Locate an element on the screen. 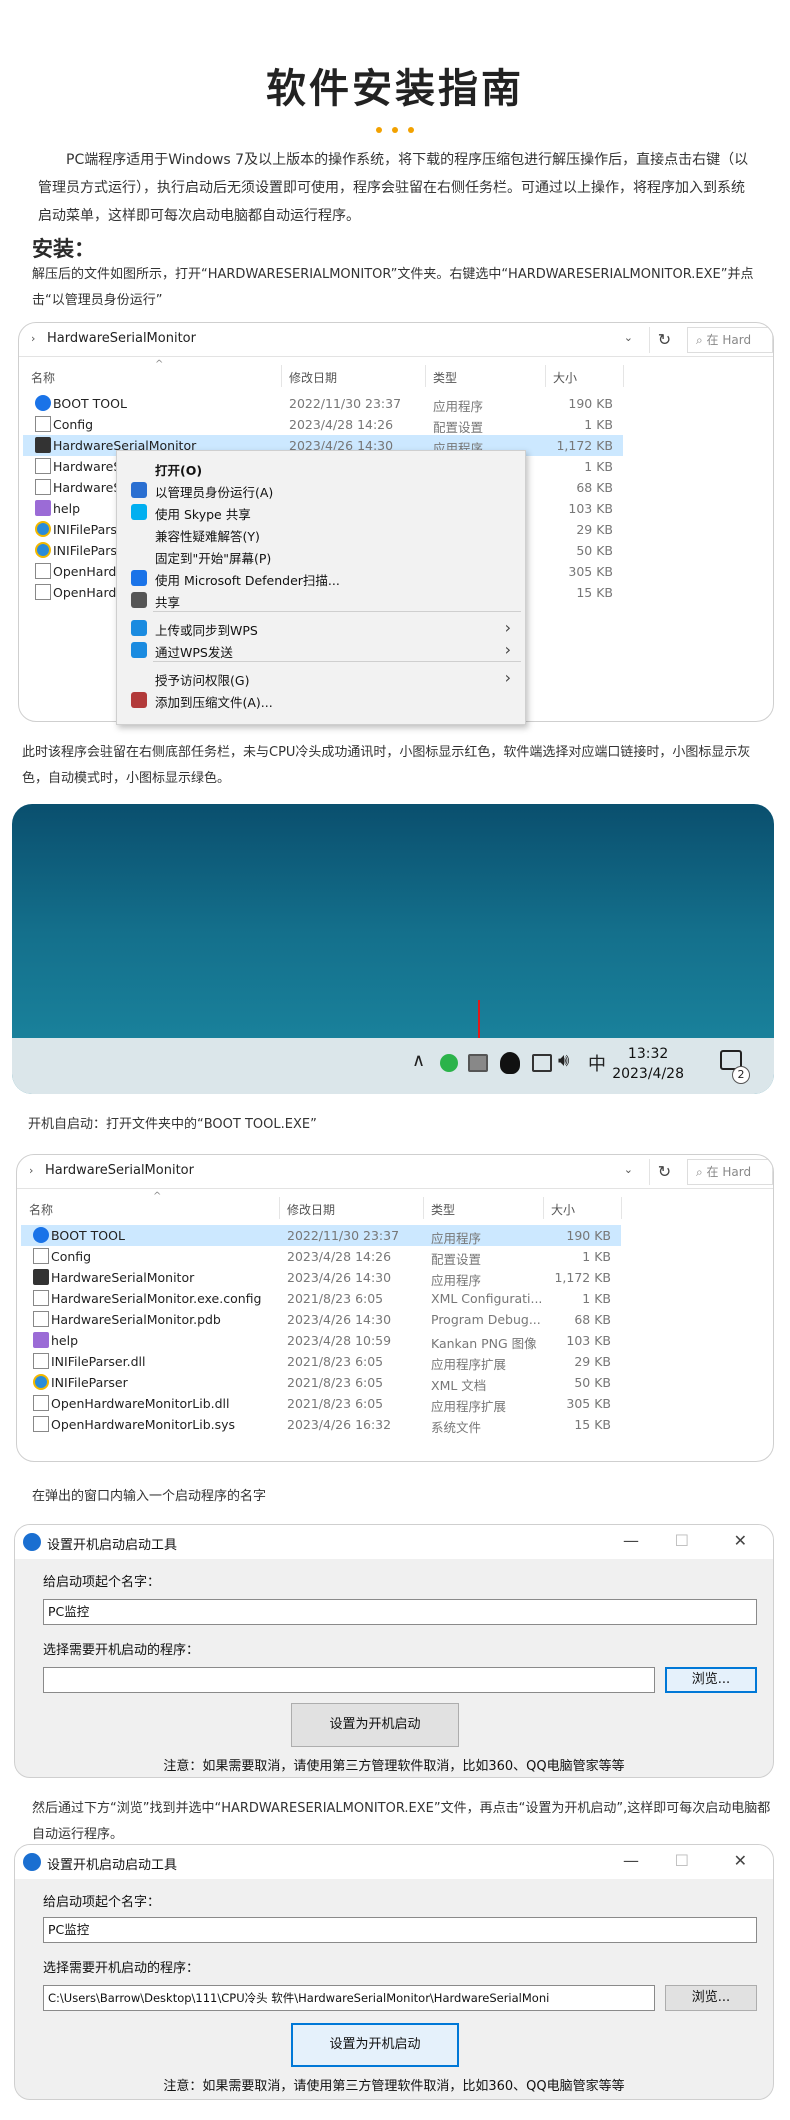 This screenshot has height=2120, width=790. dialog-title: 设置开机启动启动工具 is located at coordinates (112, 1865).